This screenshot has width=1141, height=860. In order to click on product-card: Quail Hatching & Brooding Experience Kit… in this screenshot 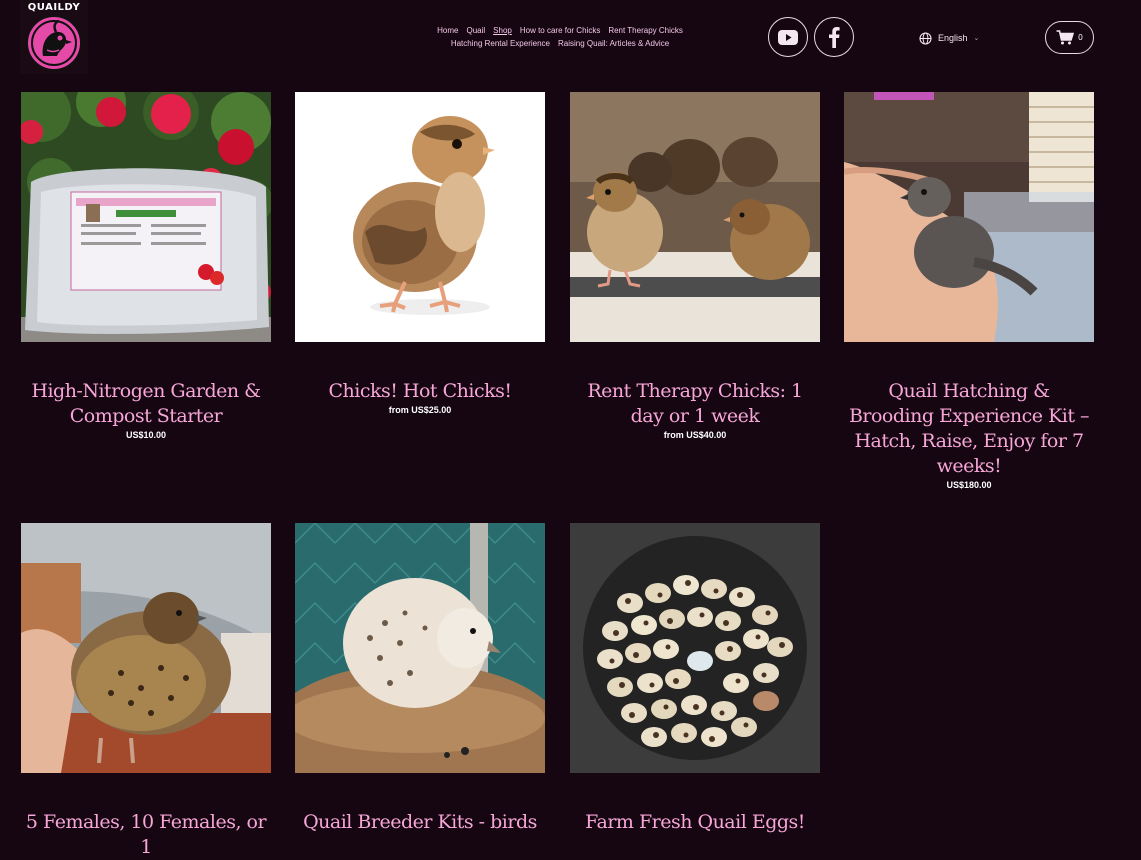, I will do `click(969, 291)`.